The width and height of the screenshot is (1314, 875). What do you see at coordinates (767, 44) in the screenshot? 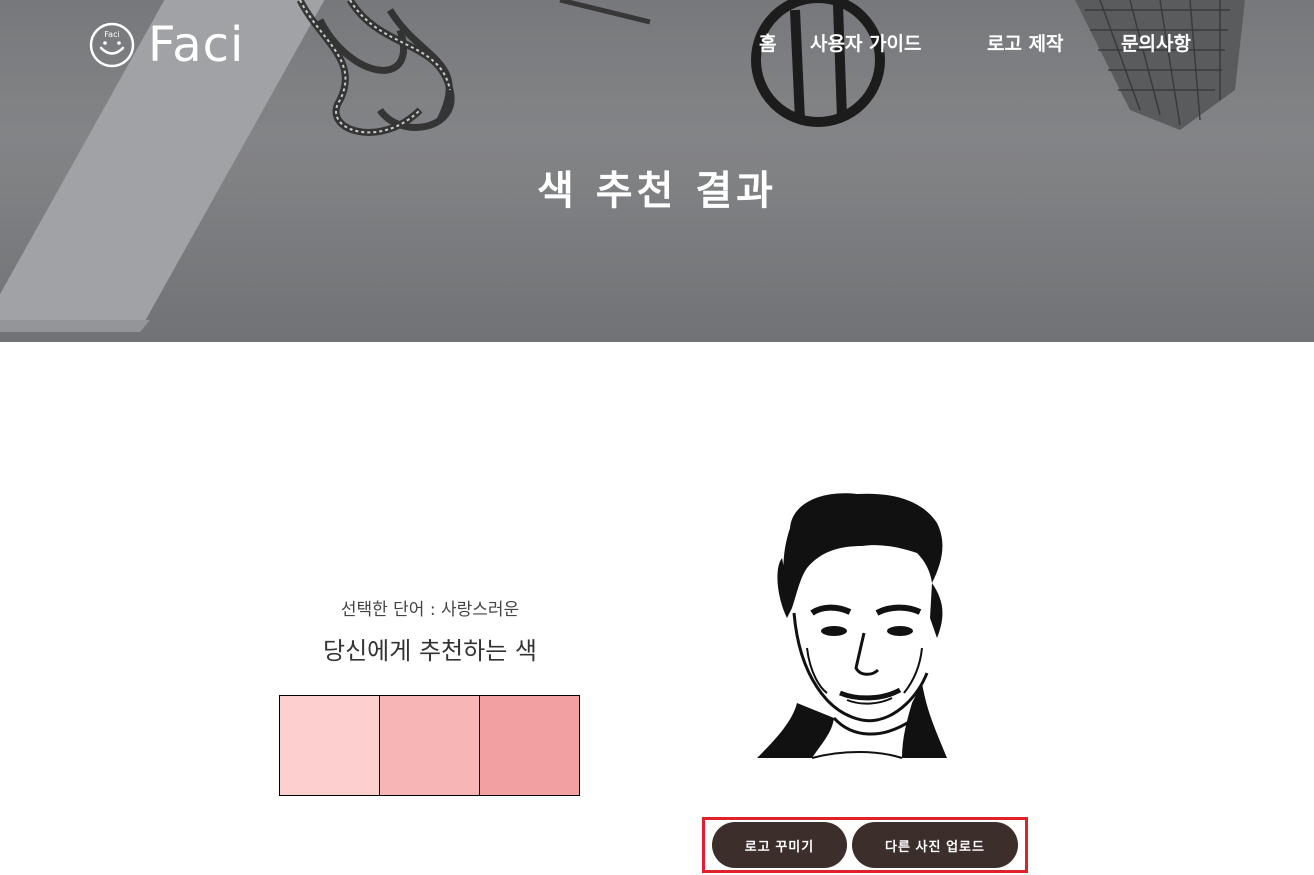
I see `nav-home: 홈` at bounding box center [767, 44].